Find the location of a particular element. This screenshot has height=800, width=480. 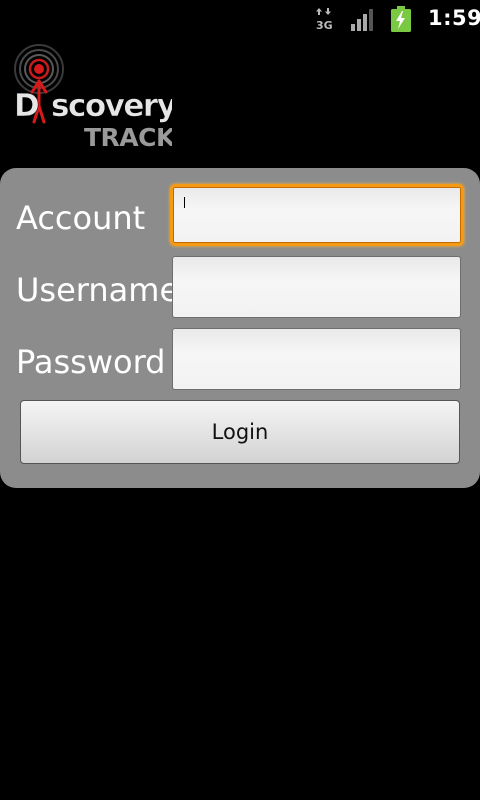

svg-text: scovery is located at coordinates (111, 106).